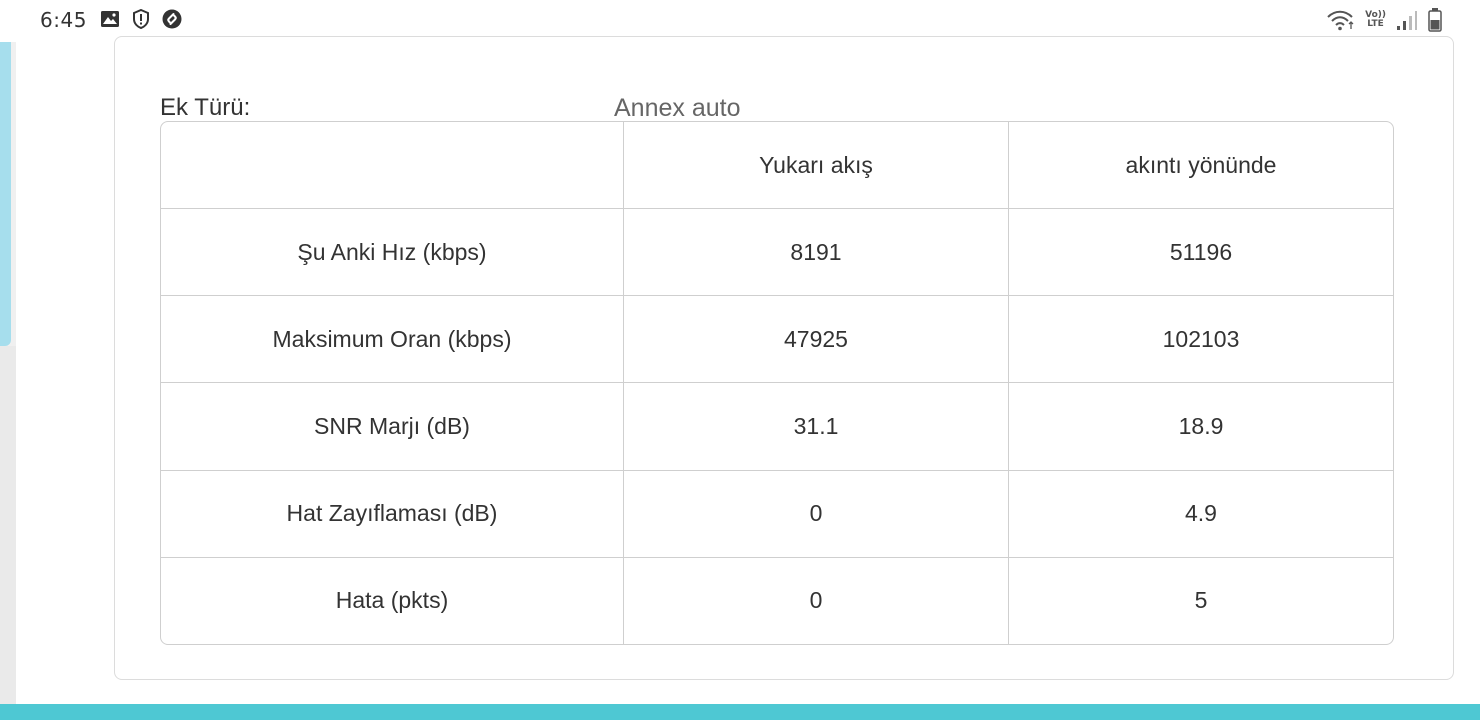  I want to click on errors-upstream: 0, so click(816, 600).